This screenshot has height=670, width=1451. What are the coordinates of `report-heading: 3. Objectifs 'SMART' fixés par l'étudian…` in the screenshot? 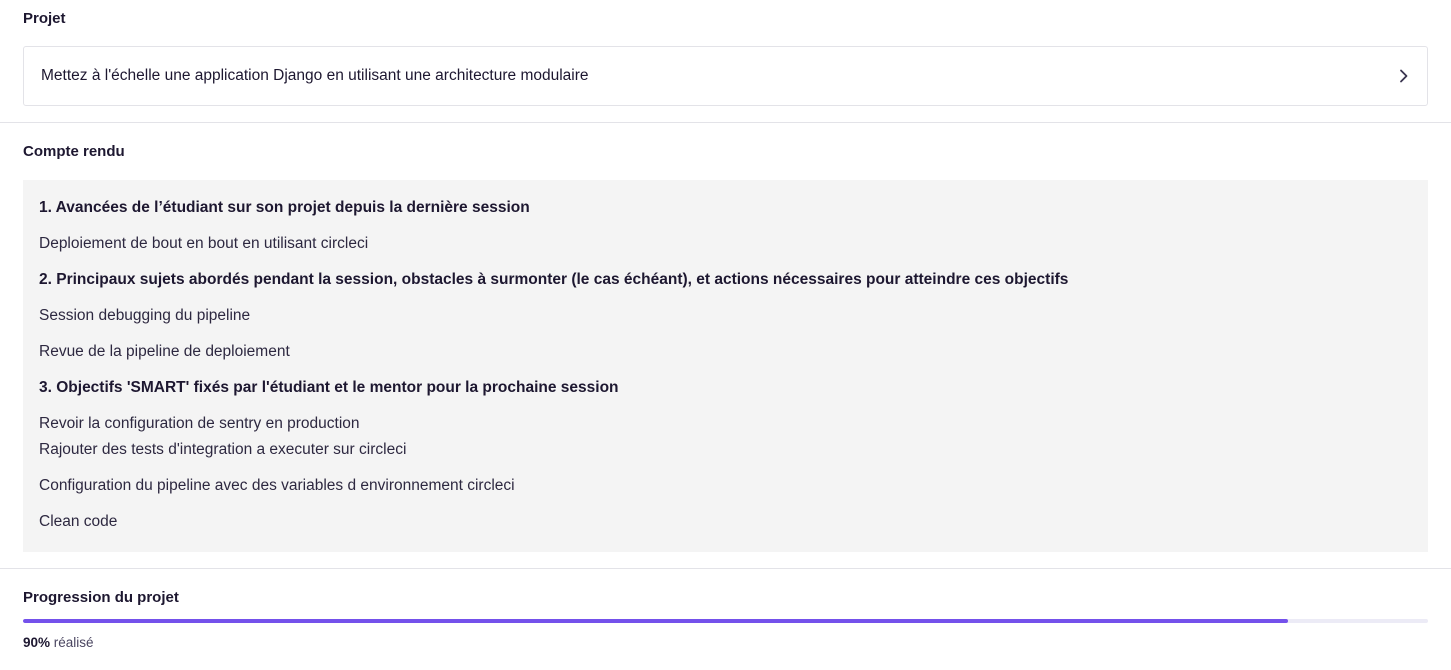 It's located at (329, 387).